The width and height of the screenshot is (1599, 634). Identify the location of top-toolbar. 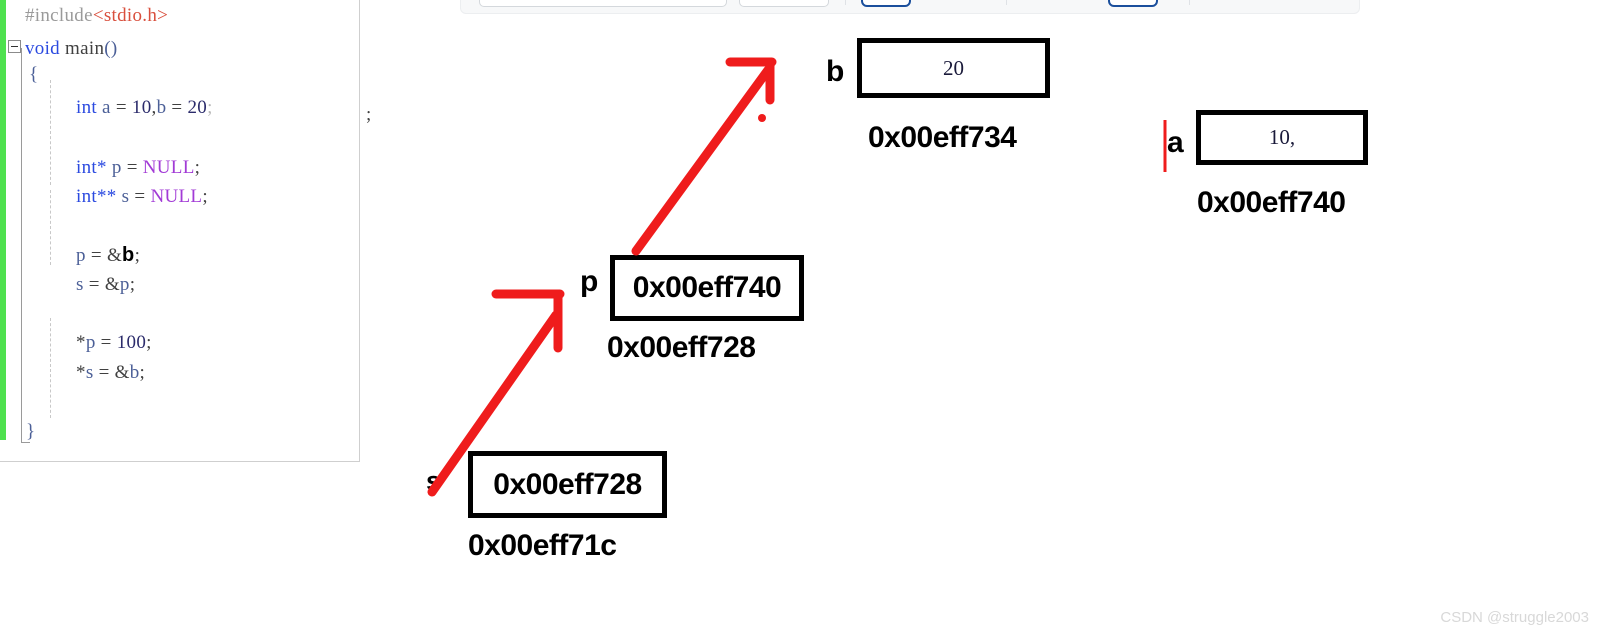
(910, 7).